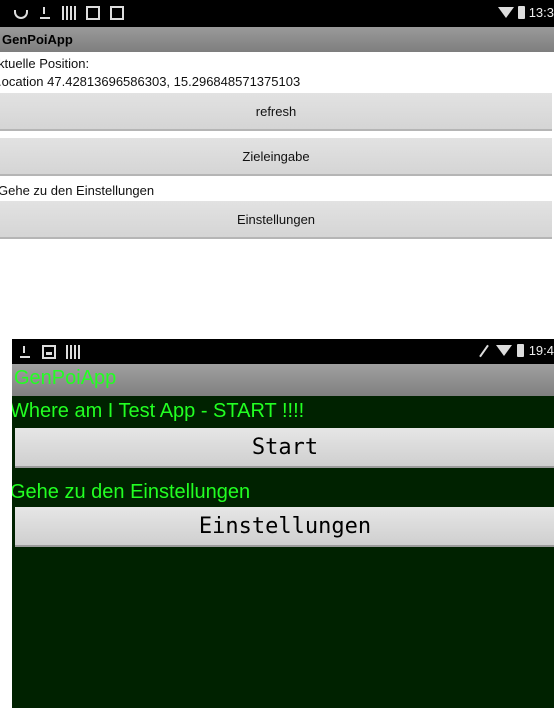 This screenshot has width=554, height=708. What do you see at coordinates (158, 411) in the screenshot?
I see `app-heading: Where am I Test App - START !!!!` at bounding box center [158, 411].